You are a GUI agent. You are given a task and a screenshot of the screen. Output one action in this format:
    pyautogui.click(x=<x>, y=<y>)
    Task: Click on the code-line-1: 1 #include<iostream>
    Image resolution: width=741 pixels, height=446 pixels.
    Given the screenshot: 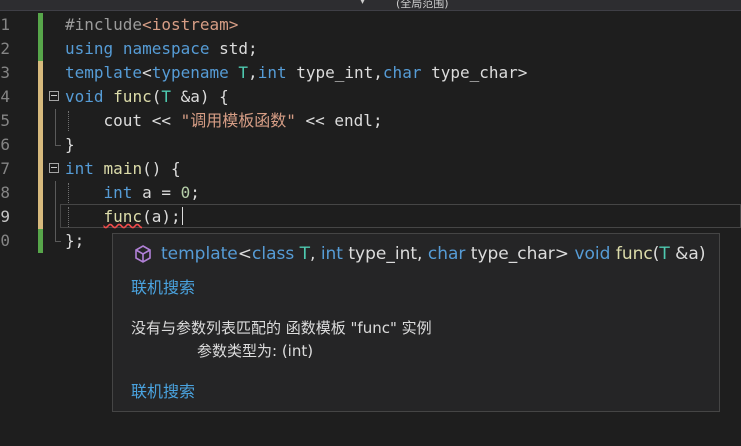 What is the action you would take?
    pyautogui.click(x=370, y=25)
    